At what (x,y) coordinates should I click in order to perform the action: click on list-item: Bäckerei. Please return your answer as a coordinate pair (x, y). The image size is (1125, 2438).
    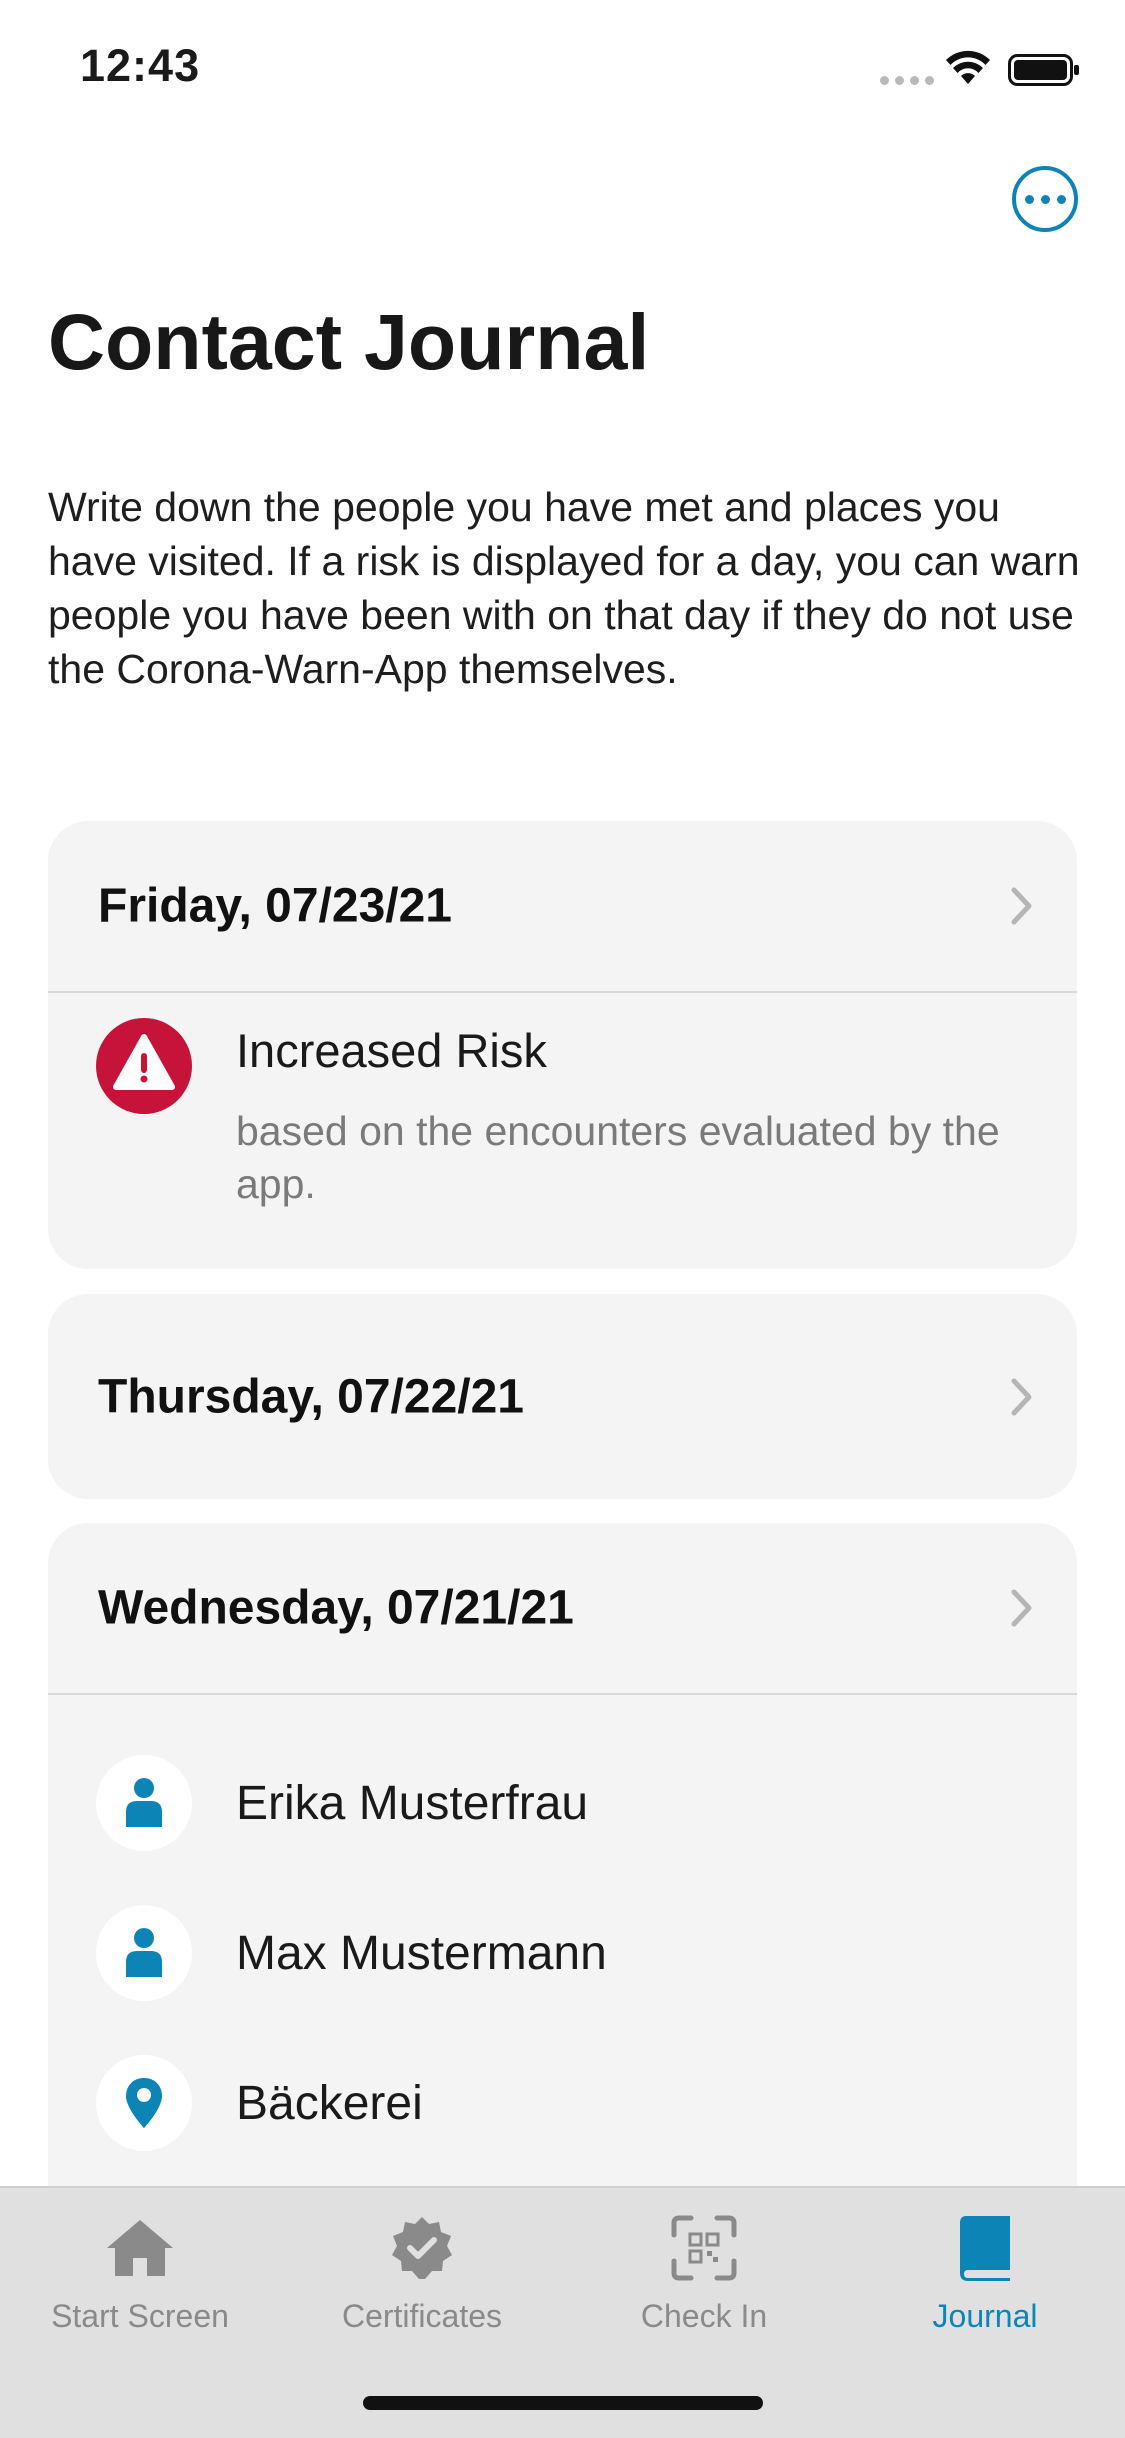
    Looking at the image, I should click on (259, 2103).